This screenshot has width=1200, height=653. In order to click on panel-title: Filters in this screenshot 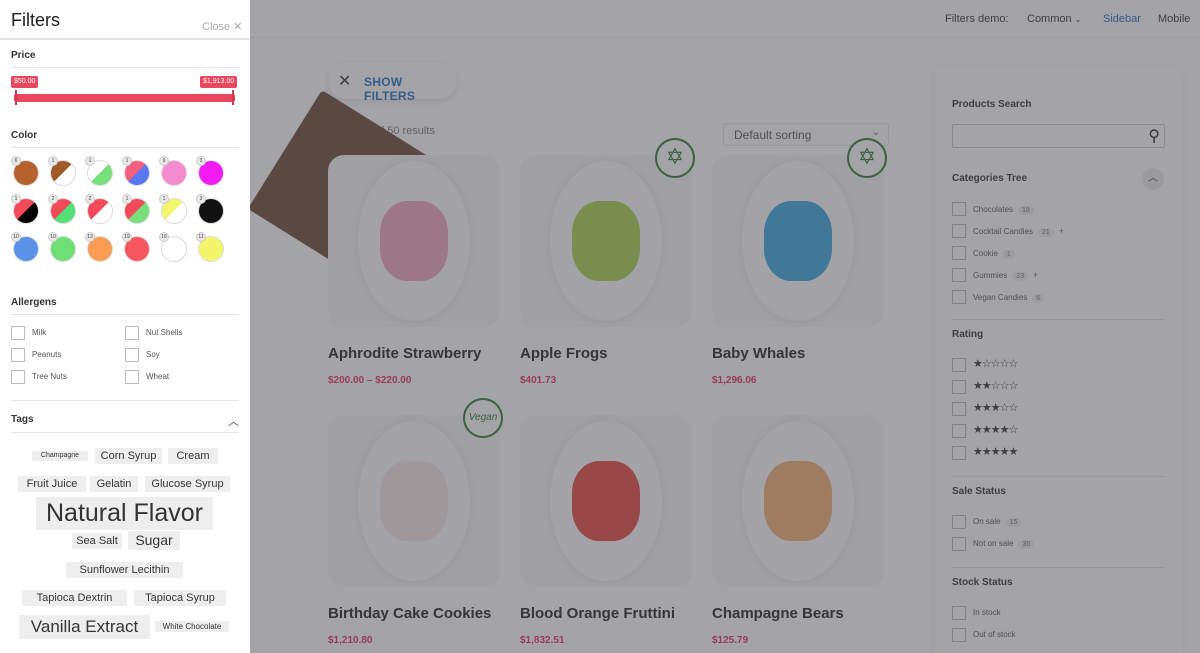, I will do `click(35, 20)`.